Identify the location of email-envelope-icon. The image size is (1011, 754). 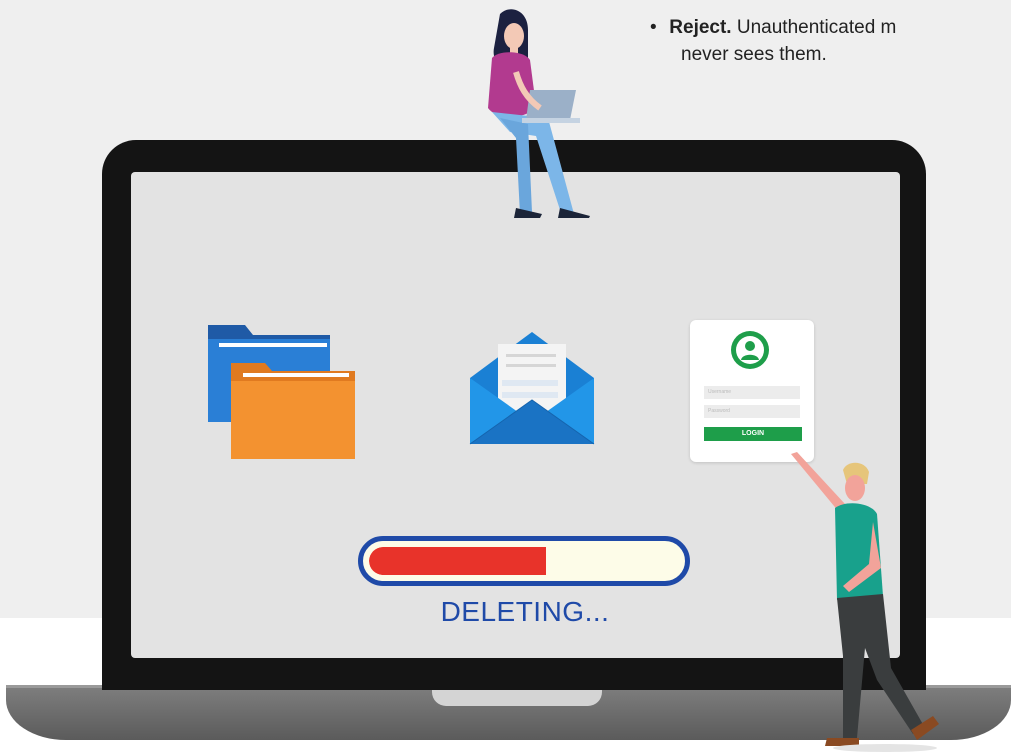
(532, 388).